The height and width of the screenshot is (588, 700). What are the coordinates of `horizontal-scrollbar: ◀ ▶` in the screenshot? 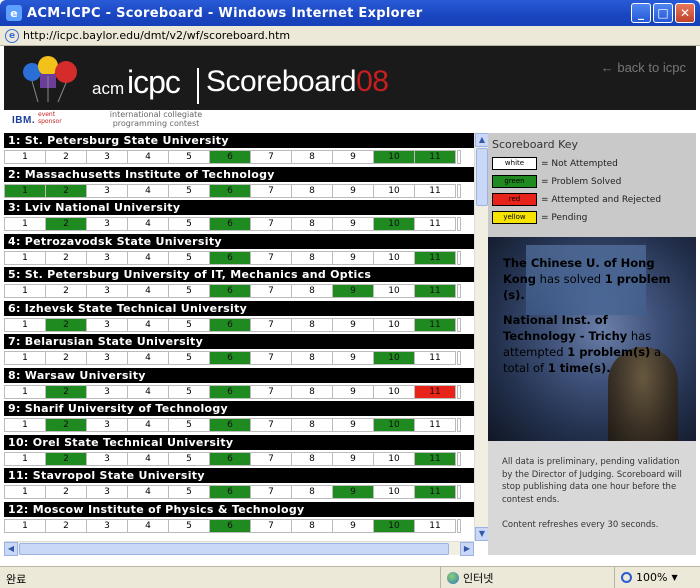 It's located at (239, 548).